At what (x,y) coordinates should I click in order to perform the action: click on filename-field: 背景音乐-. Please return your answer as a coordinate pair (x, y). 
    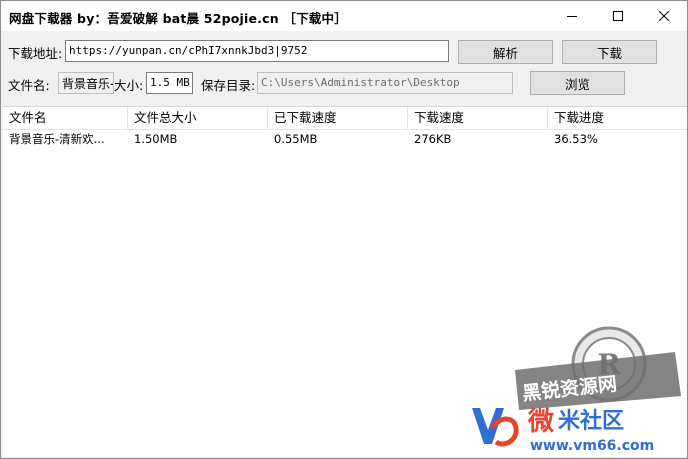
    Looking at the image, I should click on (86, 83).